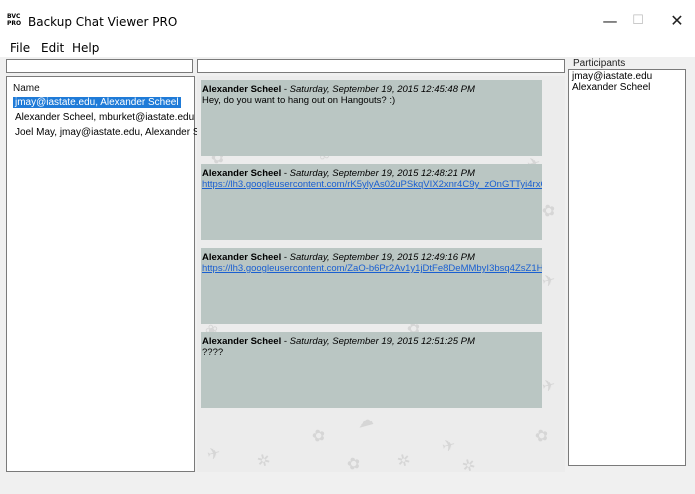 The image size is (695, 494). What do you see at coordinates (99, 66) in the screenshot?
I see `conversation-search-input` at bounding box center [99, 66].